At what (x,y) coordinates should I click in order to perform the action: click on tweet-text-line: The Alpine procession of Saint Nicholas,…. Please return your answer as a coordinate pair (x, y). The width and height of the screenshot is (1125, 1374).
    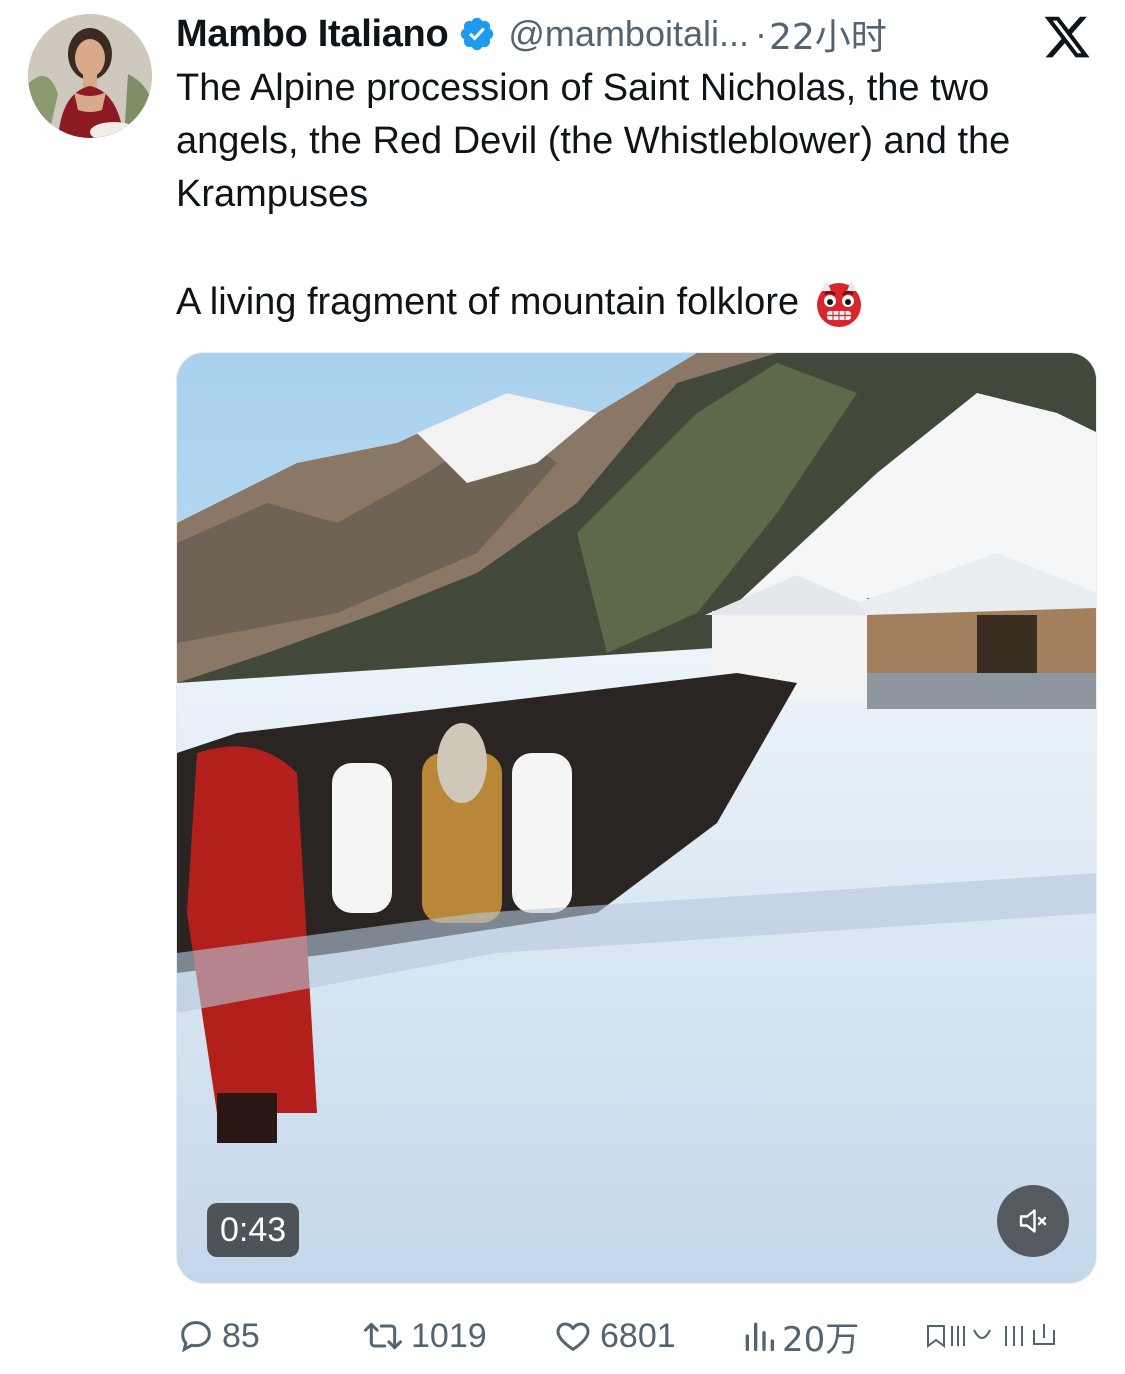
    Looking at the image, I should click on (593, 141).